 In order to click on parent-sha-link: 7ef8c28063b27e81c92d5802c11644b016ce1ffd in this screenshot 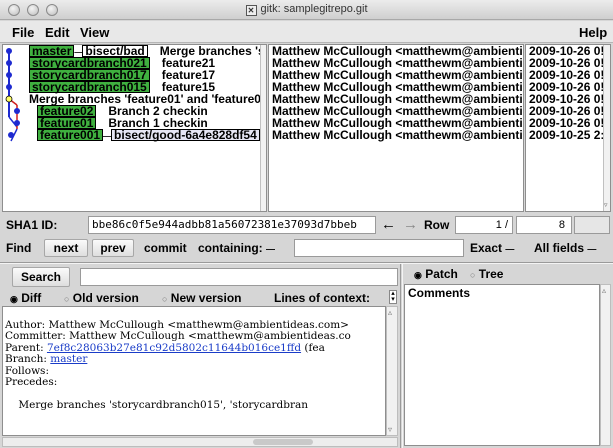, I will do `click(174, 348)`.